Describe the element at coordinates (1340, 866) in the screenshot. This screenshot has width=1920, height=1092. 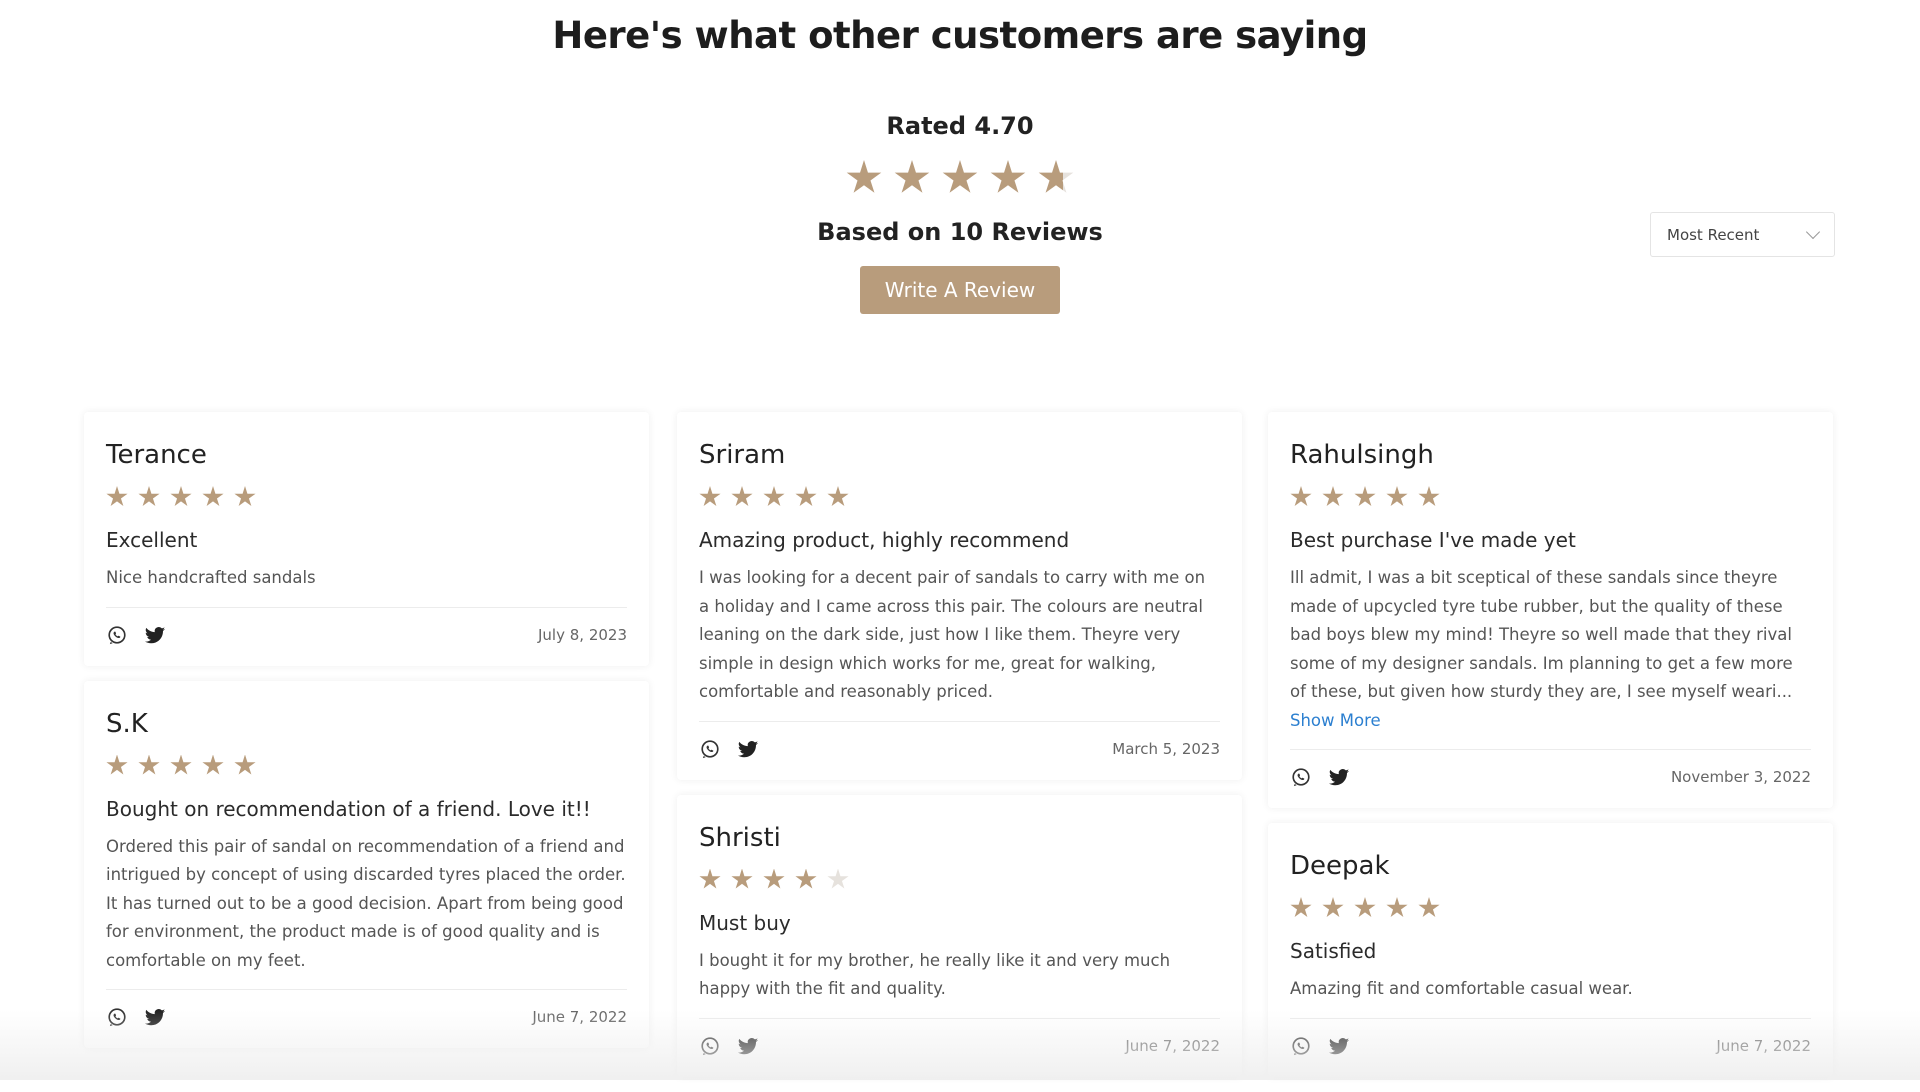
I see `reviewer-name: Deepak` at that location.